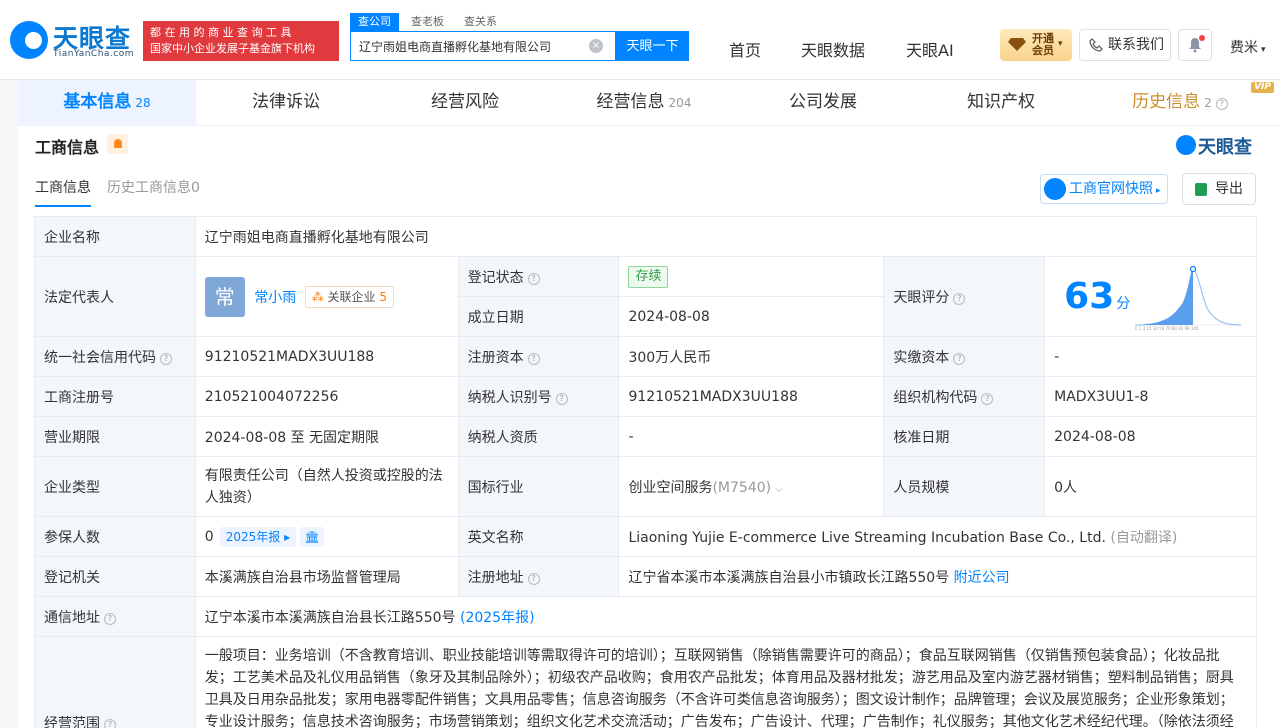 The image size is (1280, 728). What do you see at coordinates (72, 617) in the screenshot?
I see `mail-address-label-text: 通信地址` at bounding box center [72, 617].